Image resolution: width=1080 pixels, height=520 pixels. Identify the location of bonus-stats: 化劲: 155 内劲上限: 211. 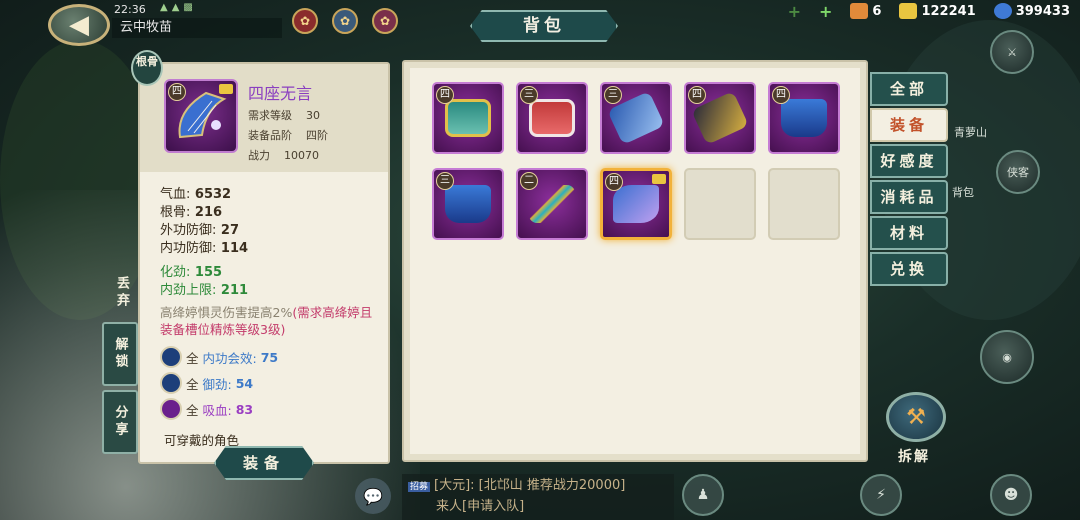
(204, 282).